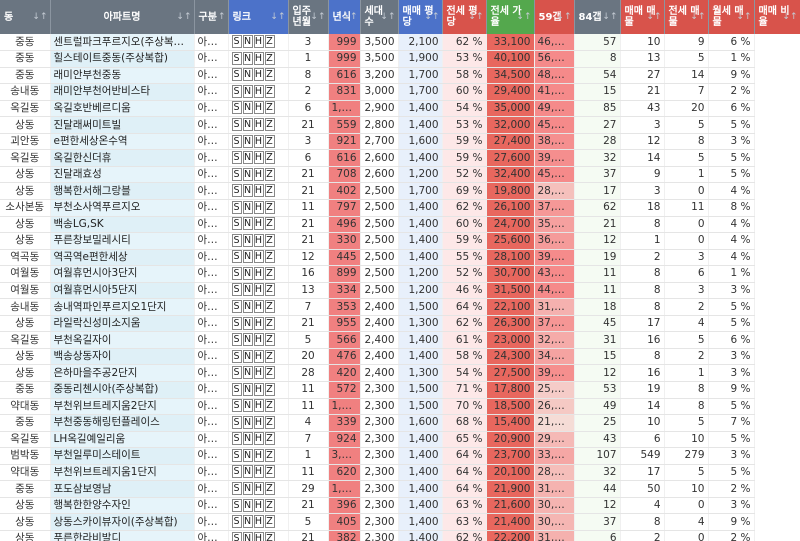  I want to click on col-header-jeonse-count: 전세 매물 ↓↑, so click(686, 17).